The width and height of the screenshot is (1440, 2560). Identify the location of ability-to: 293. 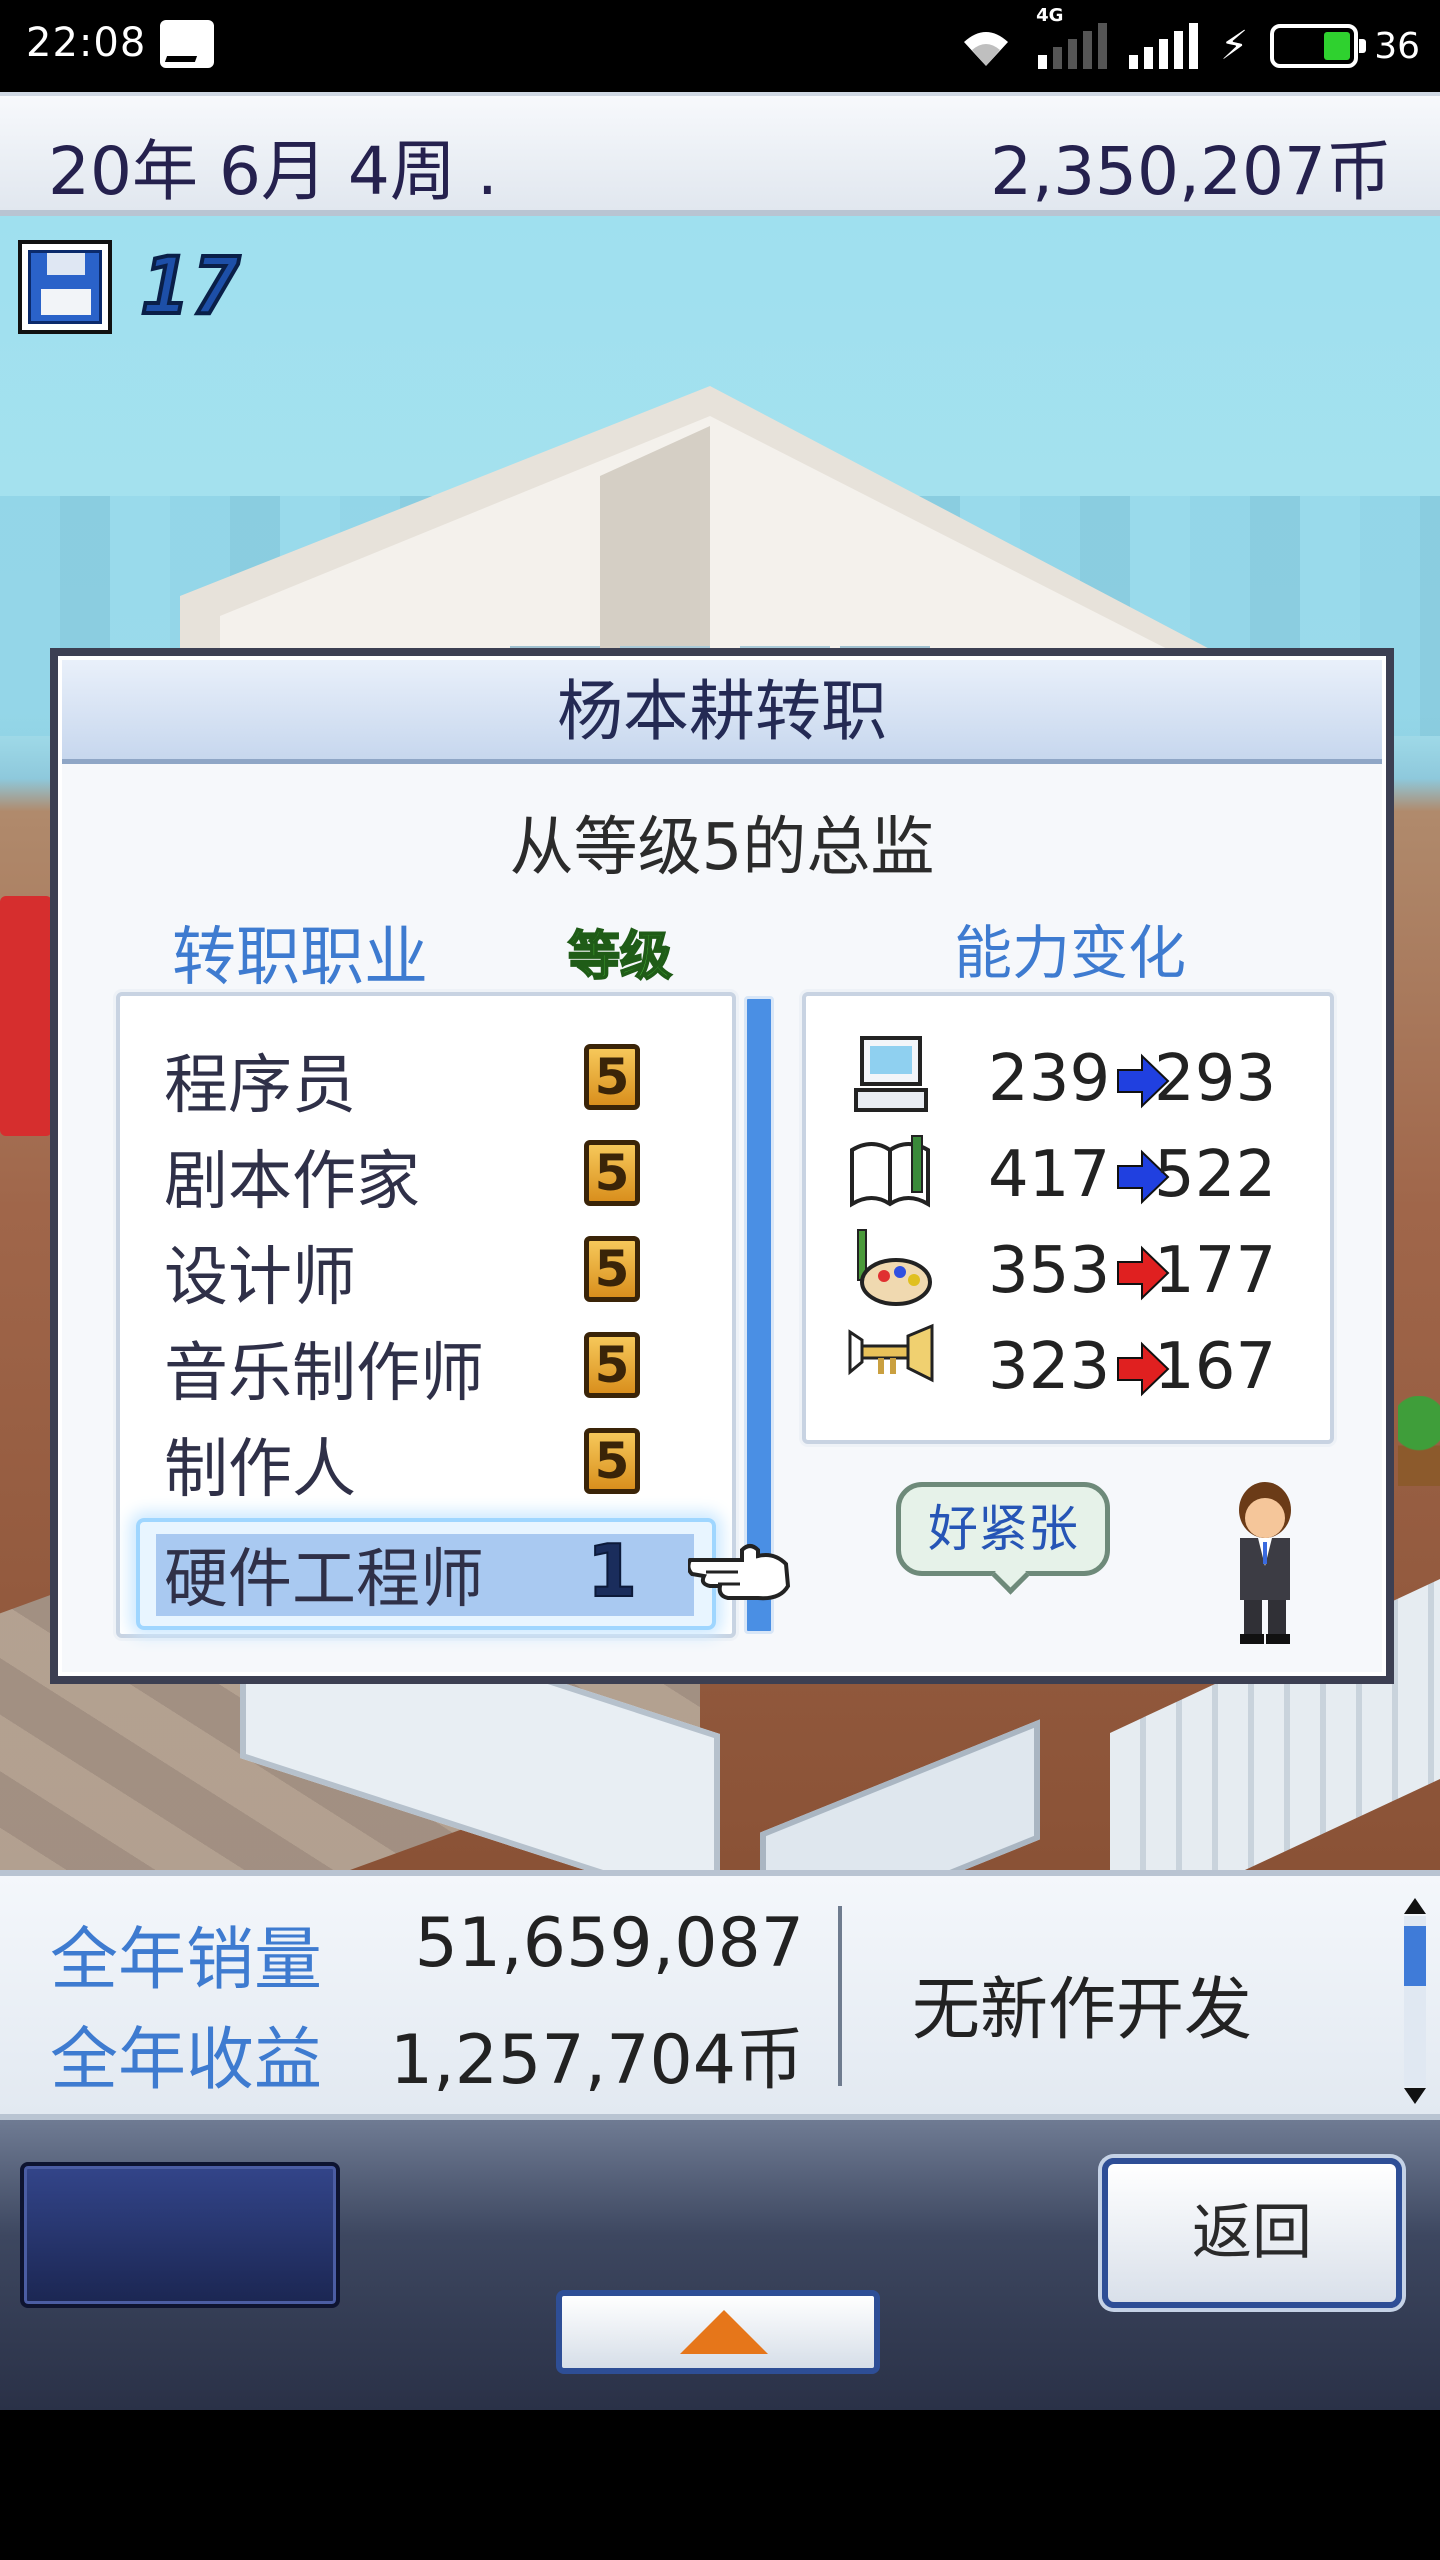
(1215, 1079).